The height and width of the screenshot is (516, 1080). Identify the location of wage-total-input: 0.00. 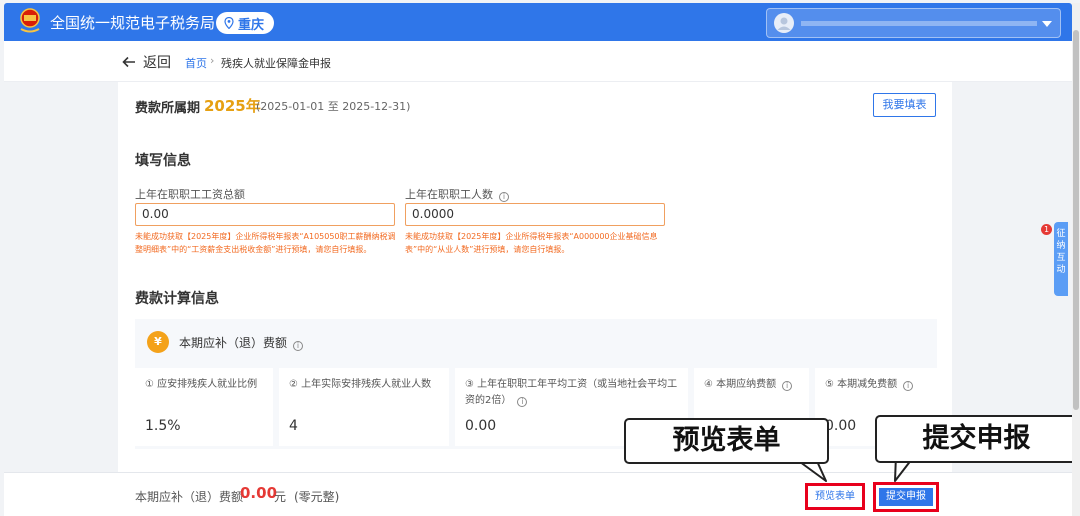
(265, 214).